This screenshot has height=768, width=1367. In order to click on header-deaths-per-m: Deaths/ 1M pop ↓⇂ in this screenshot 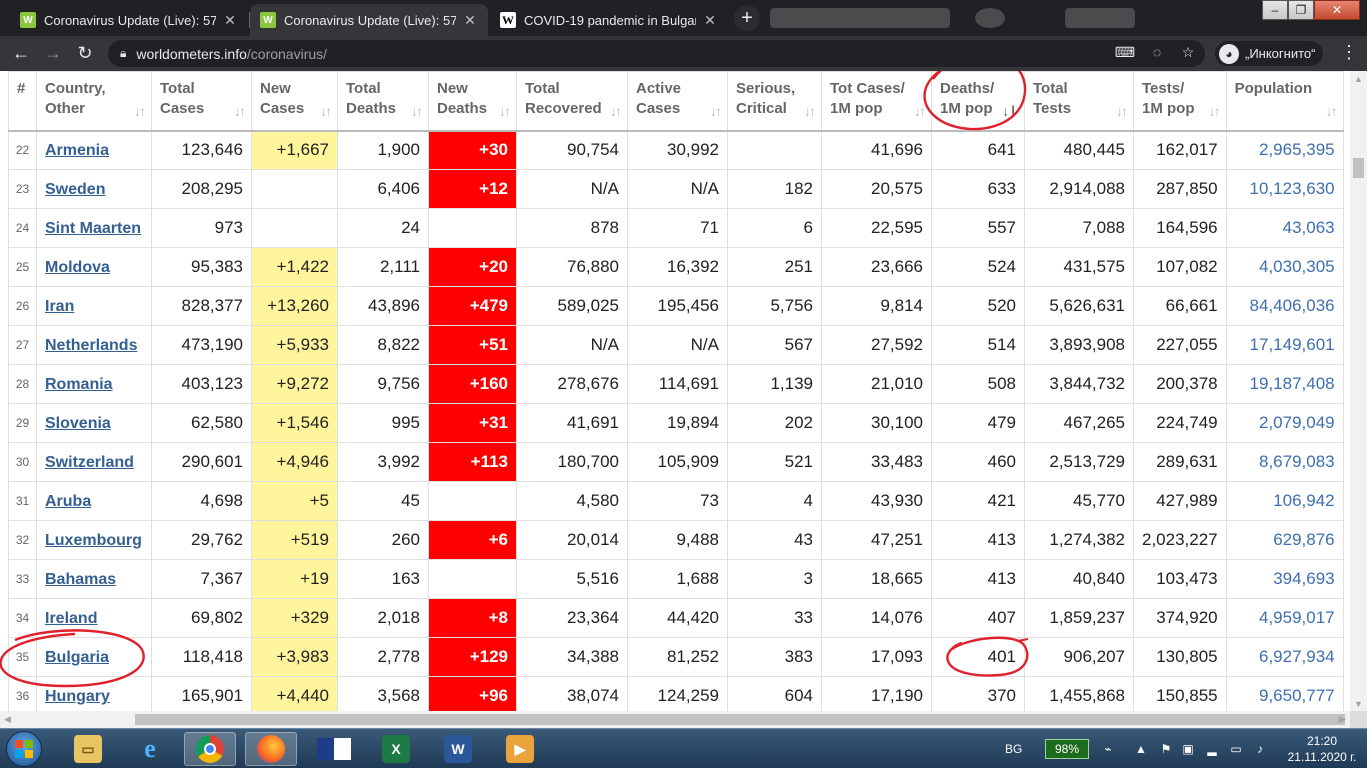, I will do `click(978, 101)`.